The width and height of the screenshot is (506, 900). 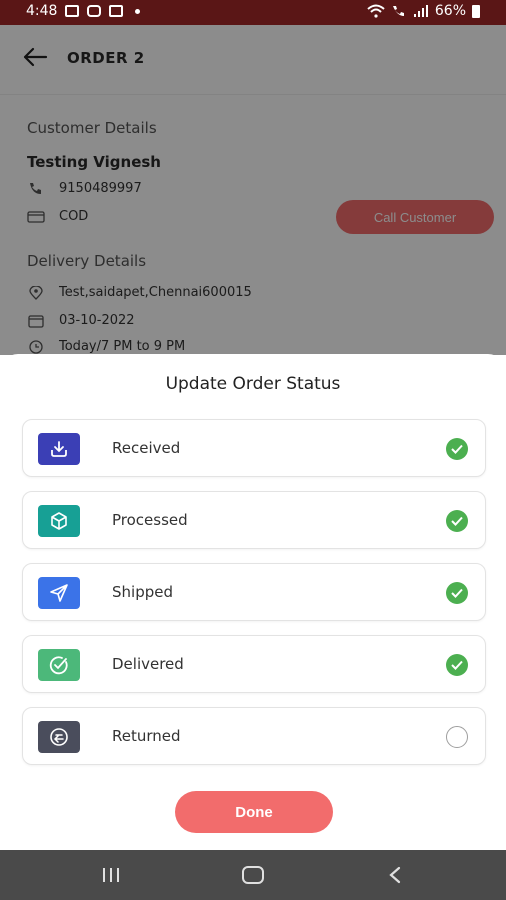 What do you see at coordinates (253, 12) in the screenshot?
I see `status-bar: 4:48 66%` at bounding box center [253, 12].